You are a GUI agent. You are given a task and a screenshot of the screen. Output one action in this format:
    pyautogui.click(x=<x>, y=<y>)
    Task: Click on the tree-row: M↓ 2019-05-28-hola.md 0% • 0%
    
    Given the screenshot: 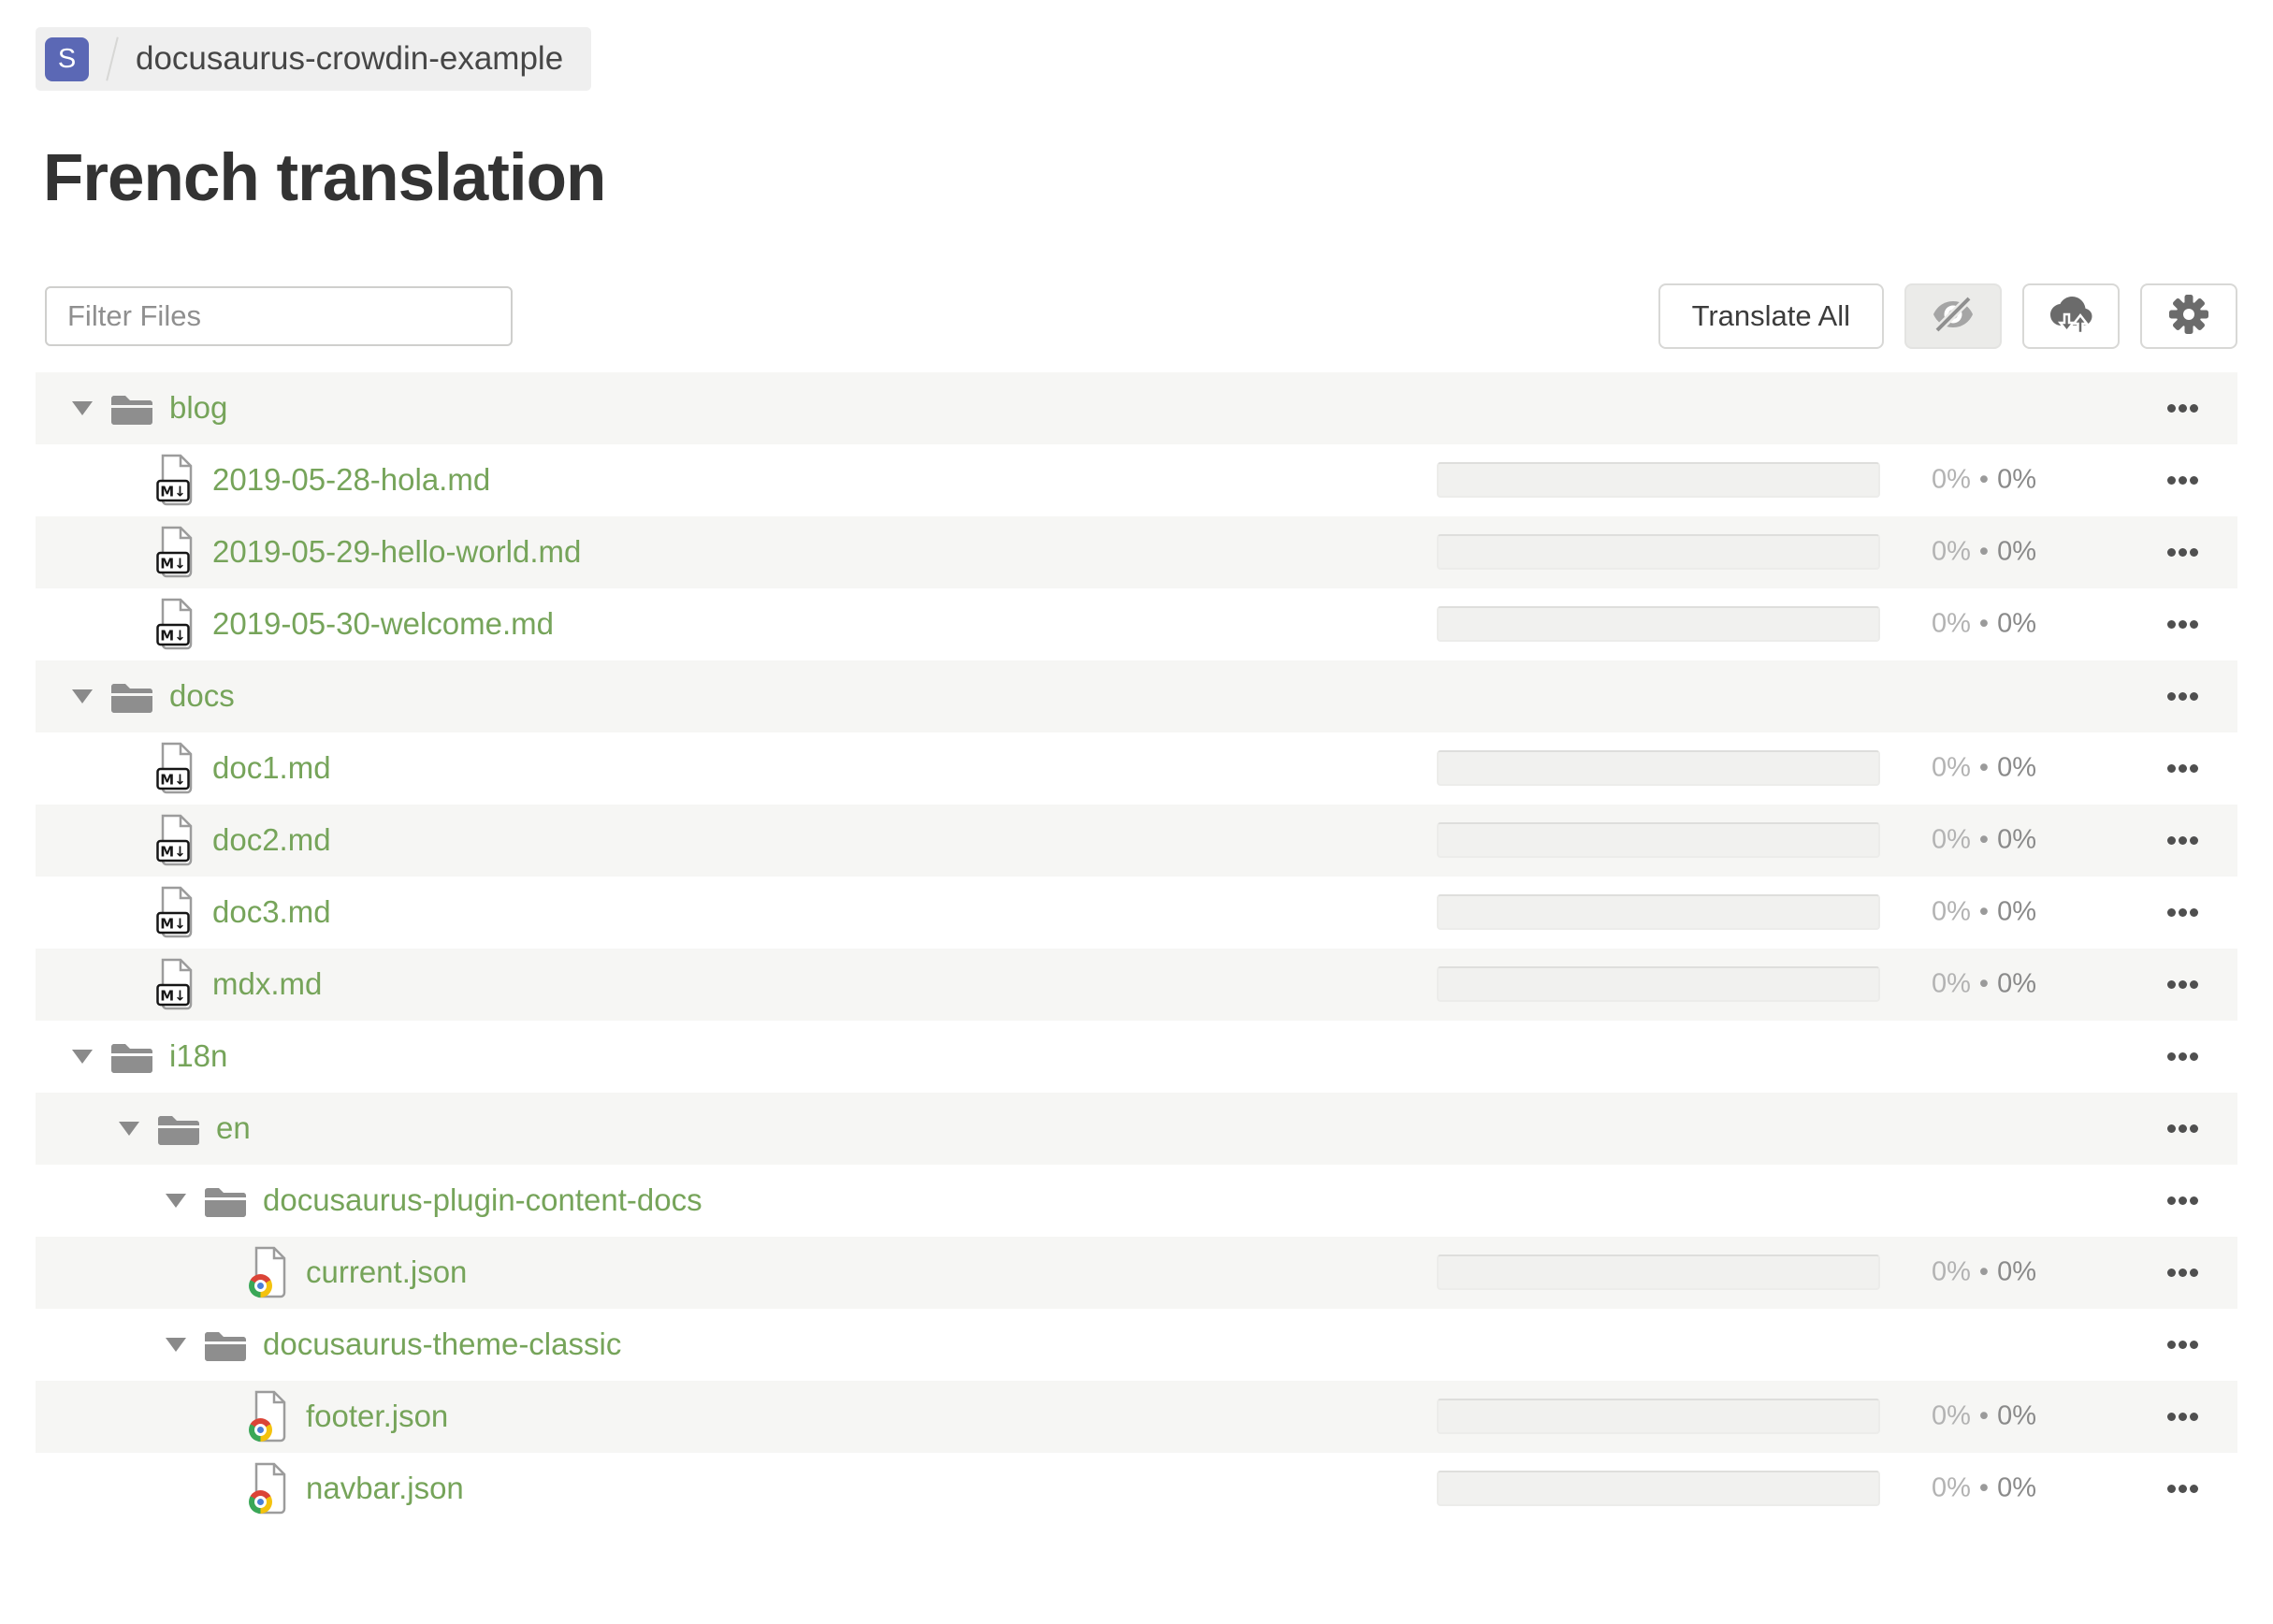 What is the action you would take?
    pyautogui.click(x=1136, y=480)
    